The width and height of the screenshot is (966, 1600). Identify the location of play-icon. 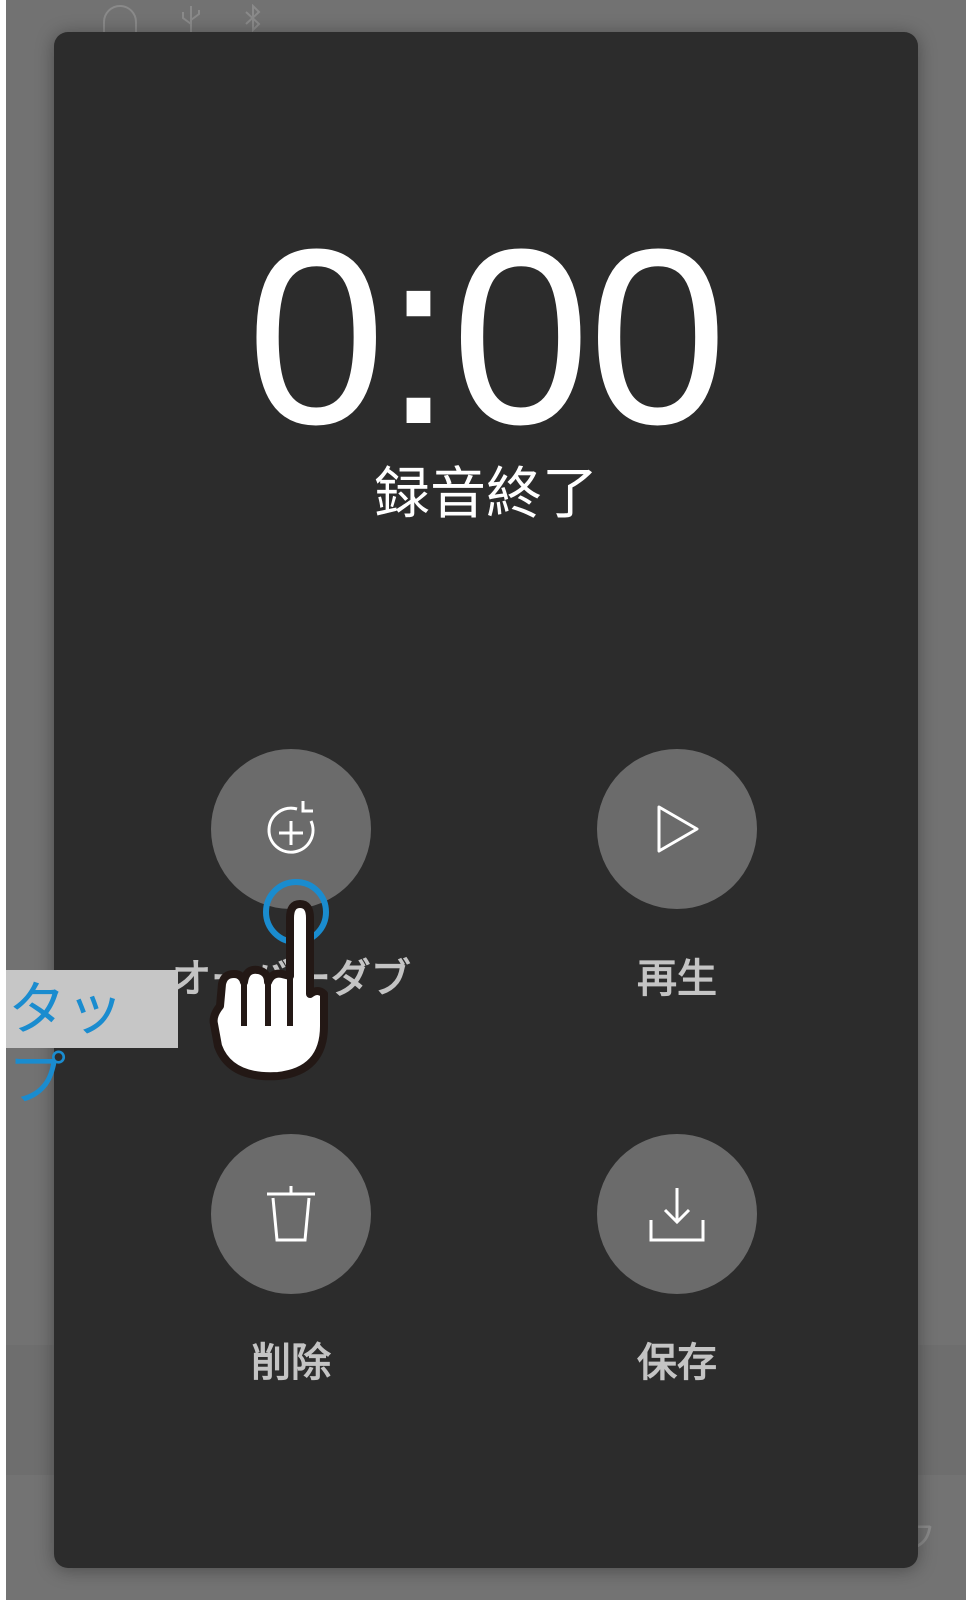
(678, 829).